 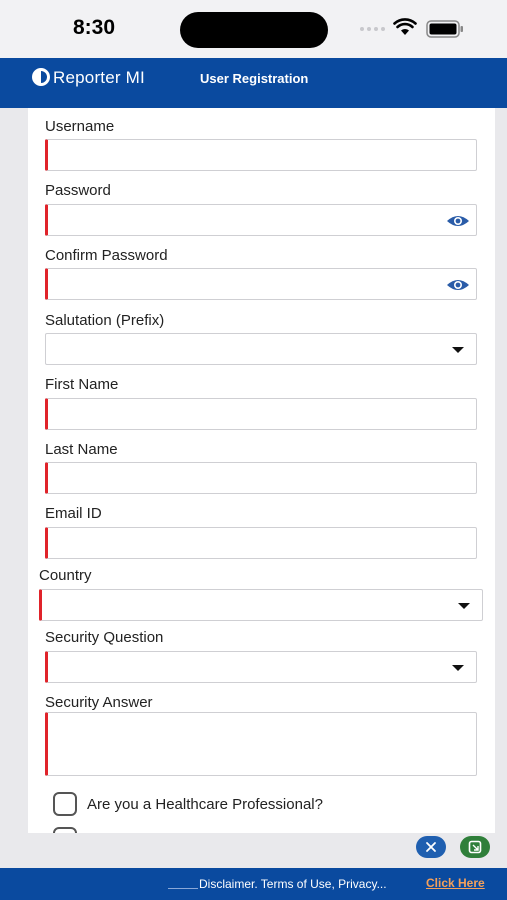 I want to click on page-title: User Registration, so click(x=254, y=78).